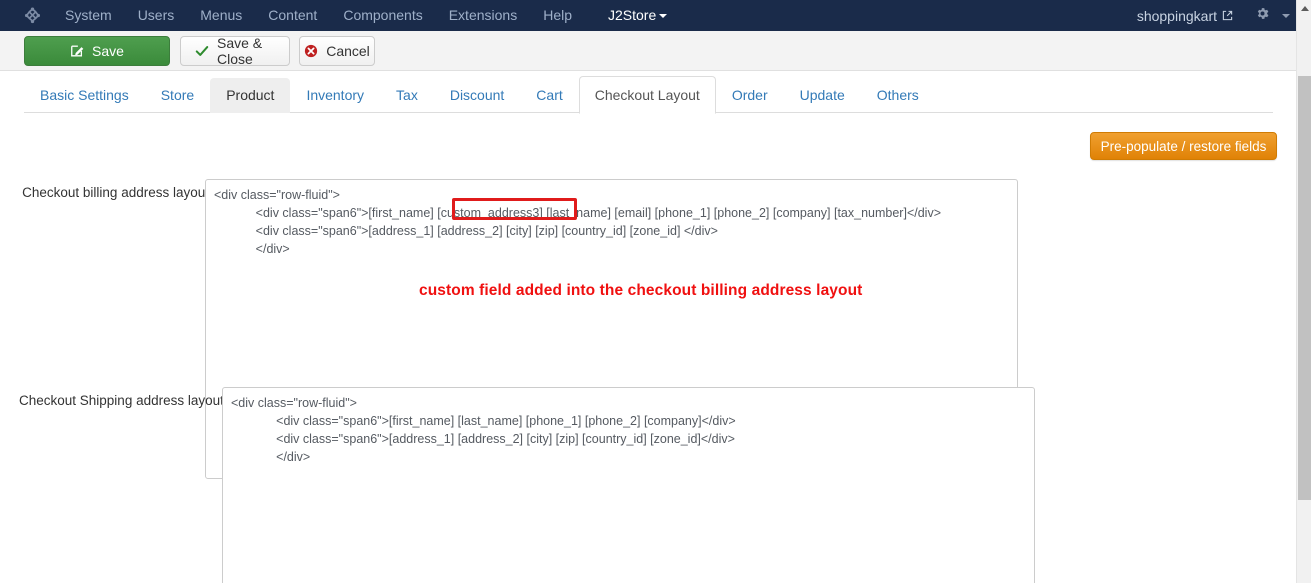 This screenshot has height=583, width=1311. Describe the element at coordinates (84, 95) in the screenshot. I see `tab-basic-settings: Basic Settings` at that location.